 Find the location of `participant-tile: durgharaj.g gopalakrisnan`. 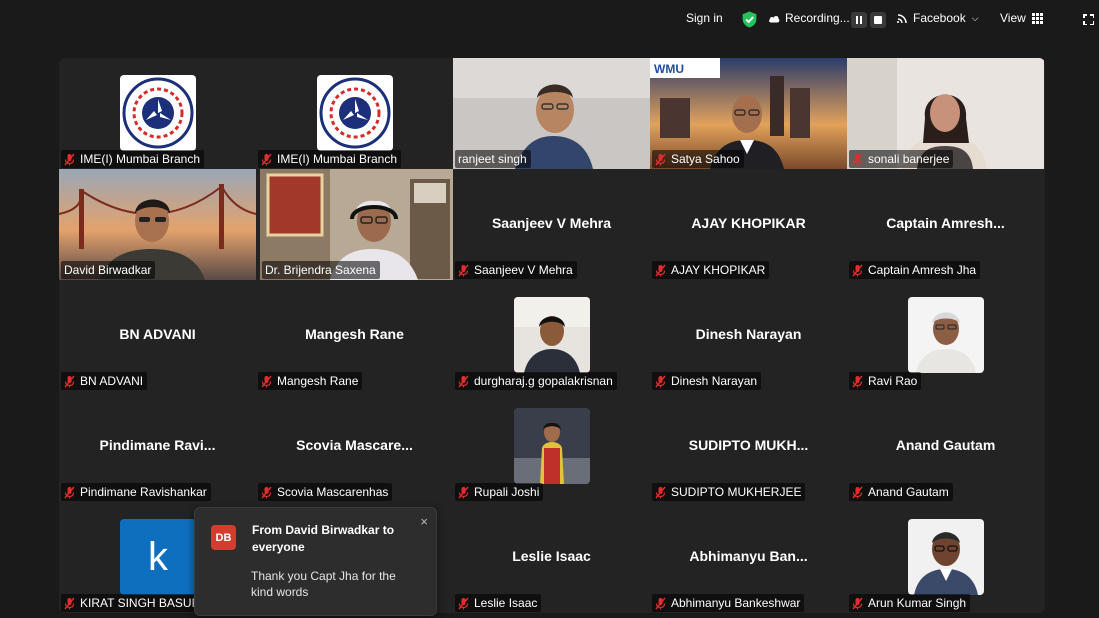

participant-tile: durgharaj.g gopalakrisnan is located at coordinates (551, 335).